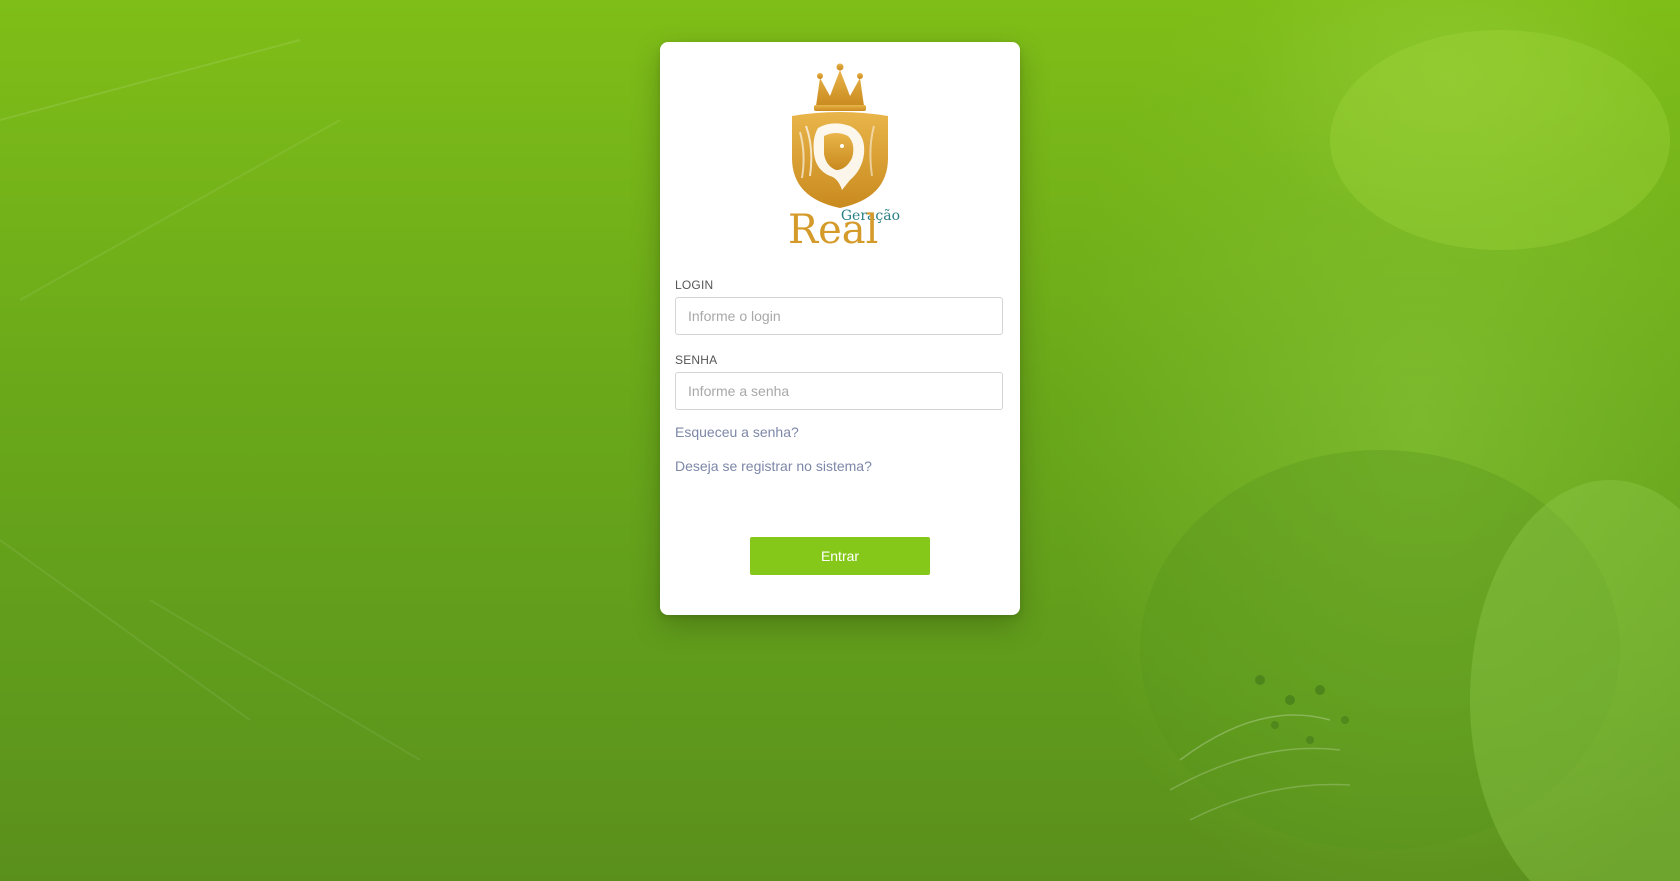 This screenshot has height=881, width=1680. Describe the element at coordinates (696, 360) in the screenshot. I see `password-label: SENHA` at that location.